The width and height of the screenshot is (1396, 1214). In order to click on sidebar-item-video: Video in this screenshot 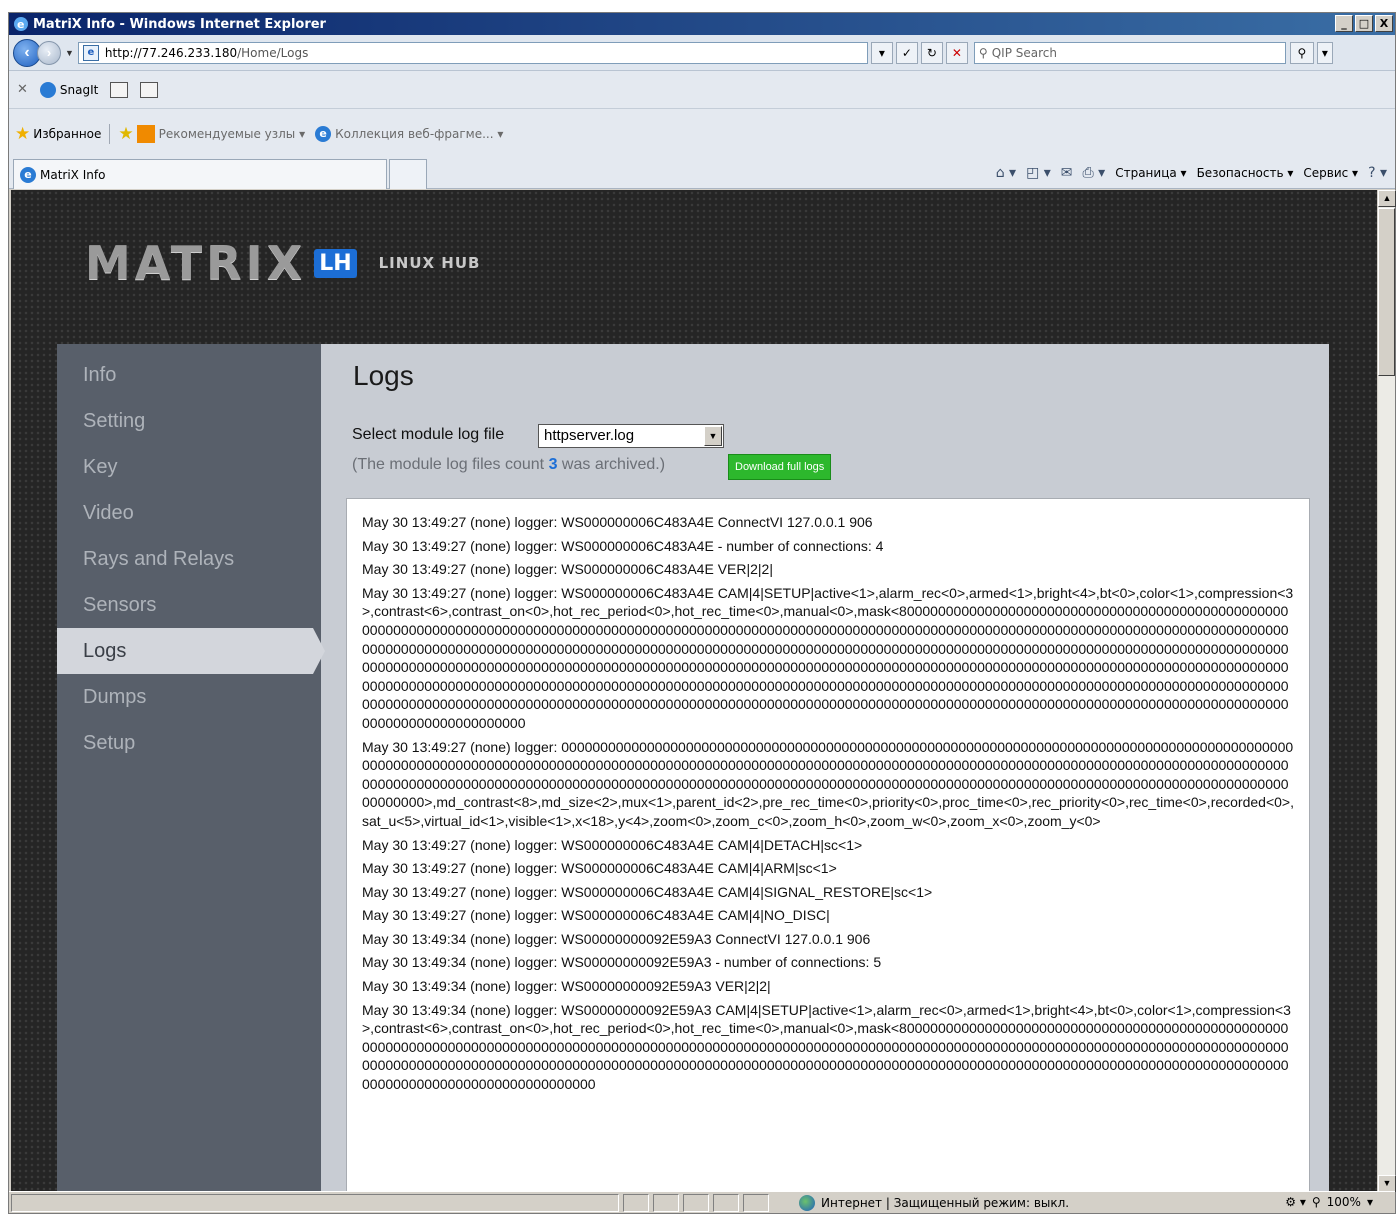, I will do `click(189, 513)`.